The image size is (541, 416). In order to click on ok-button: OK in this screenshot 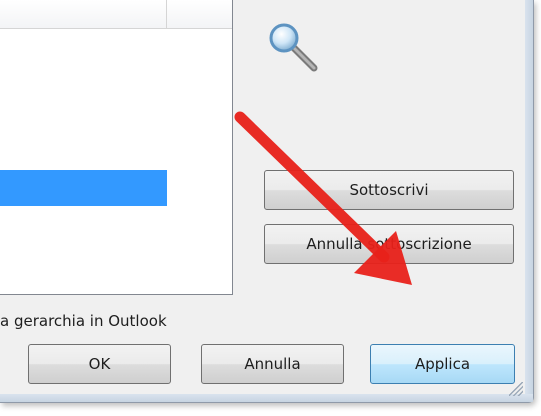, I will do `click(99, 364)`.